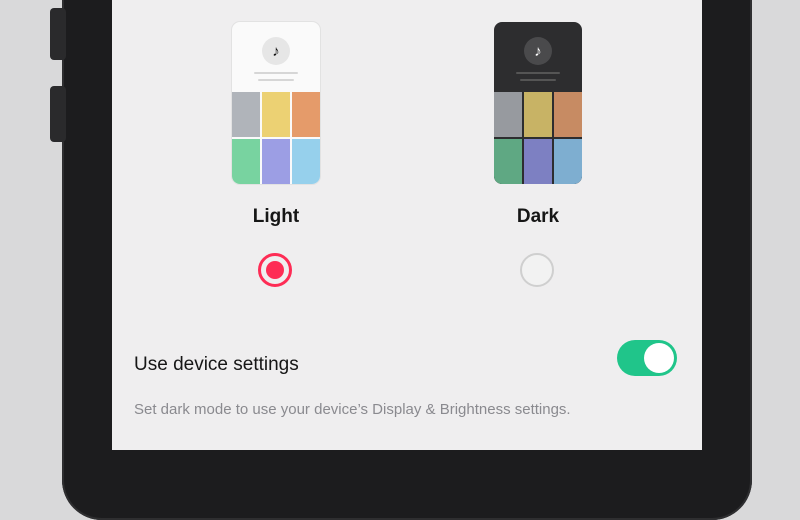 This screenshot has height=520, width=800. I want to click on light-theme-label: Light, so click(276, 216).